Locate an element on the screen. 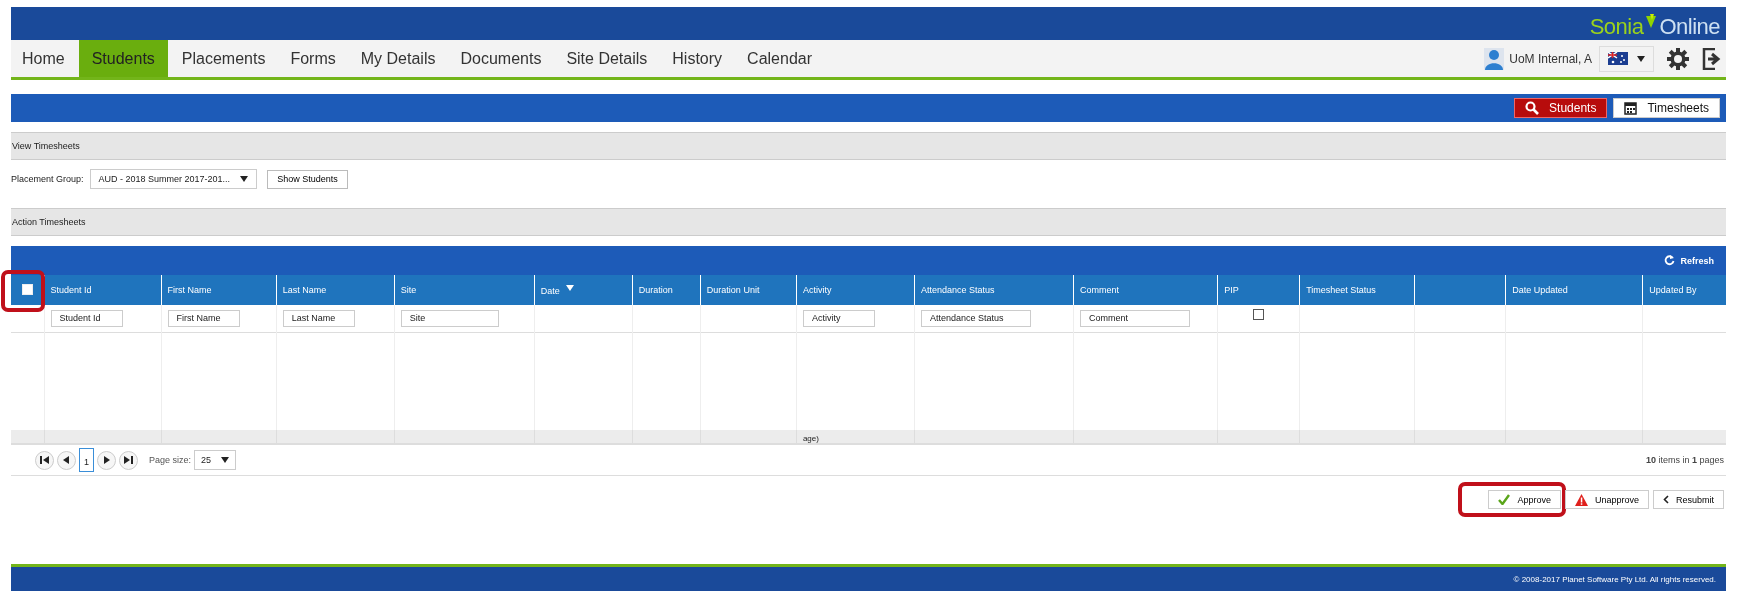 This screenshot has height=591, width=1737. header-cell: Date Updated is located at coordinates (1574, 290).